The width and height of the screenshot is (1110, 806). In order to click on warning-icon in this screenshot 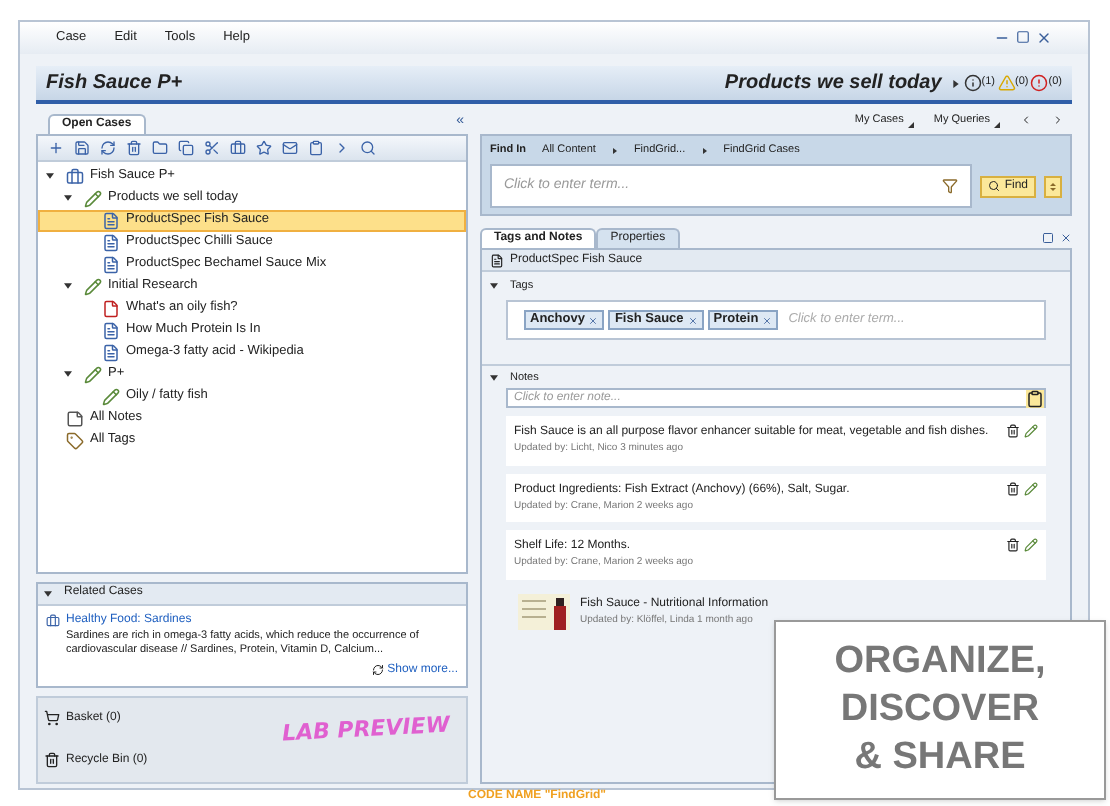, I will do `click(1006, 83)`.